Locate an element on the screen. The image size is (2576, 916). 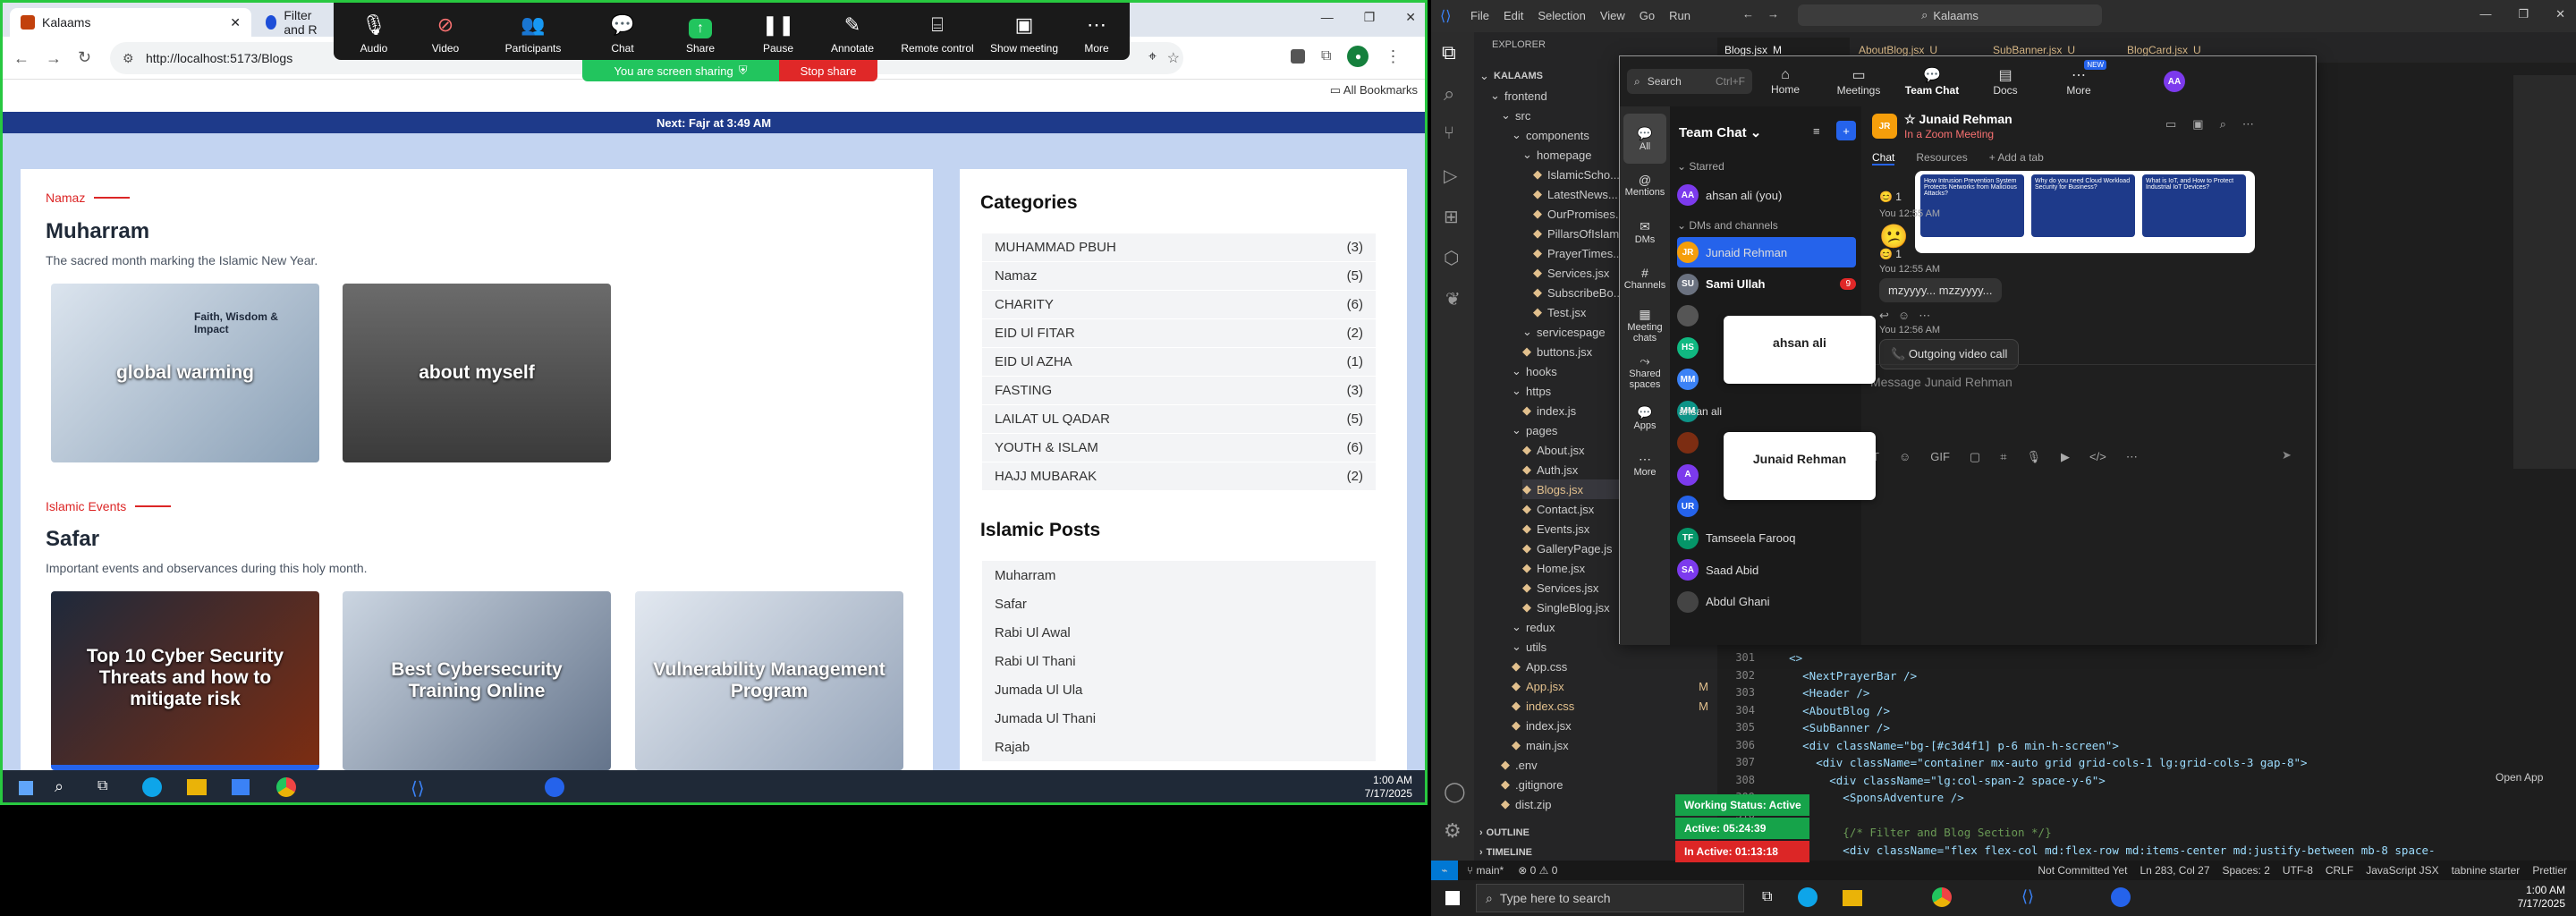
category-item: EID Ul AZHA (1) is located at coordinates (1179, 362).